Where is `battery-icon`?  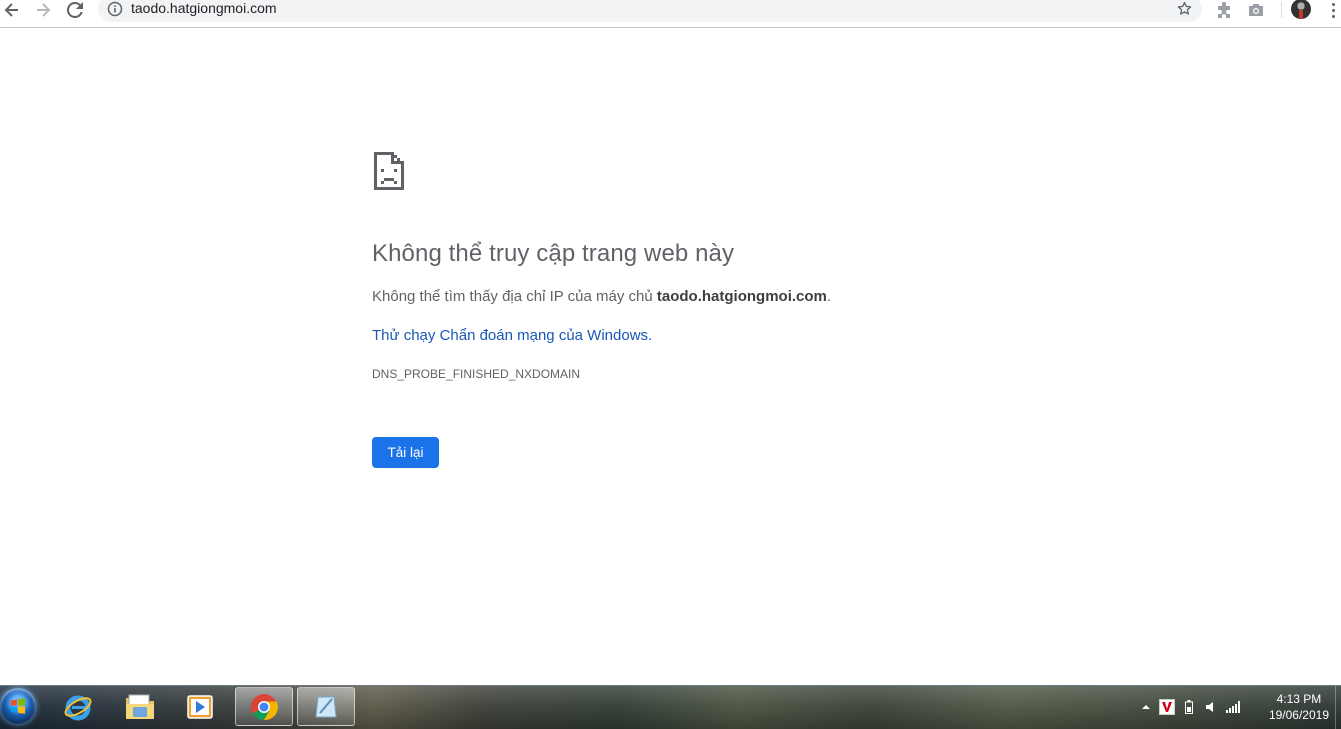 battery-icon is located at coordinates (1189, 707).